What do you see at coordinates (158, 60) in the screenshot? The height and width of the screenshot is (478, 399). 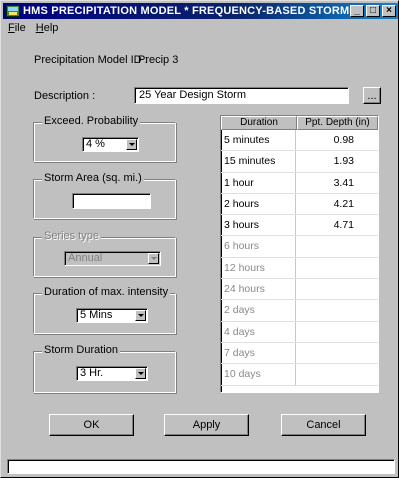 I see `model-id-value: Precip 3` at bounding box center [158, 60].